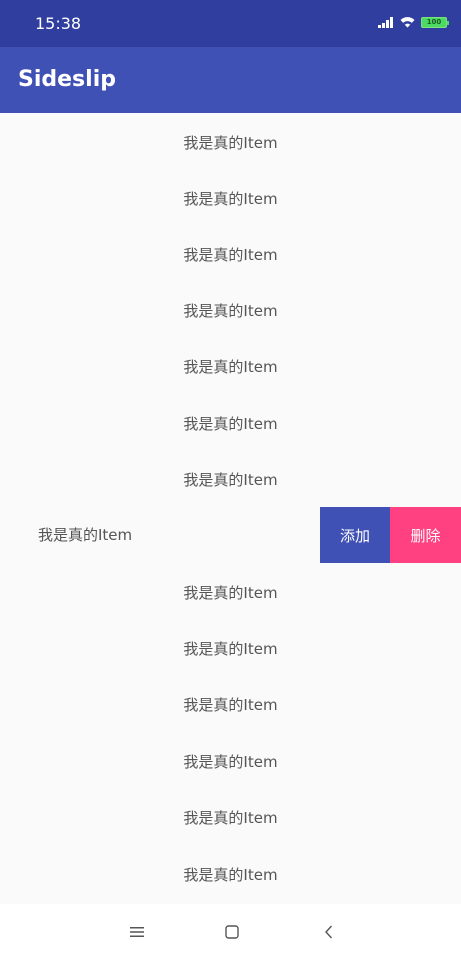 The height and width of the screenshot is (960, 461). I want to click on menu-button, so click(137, 932).